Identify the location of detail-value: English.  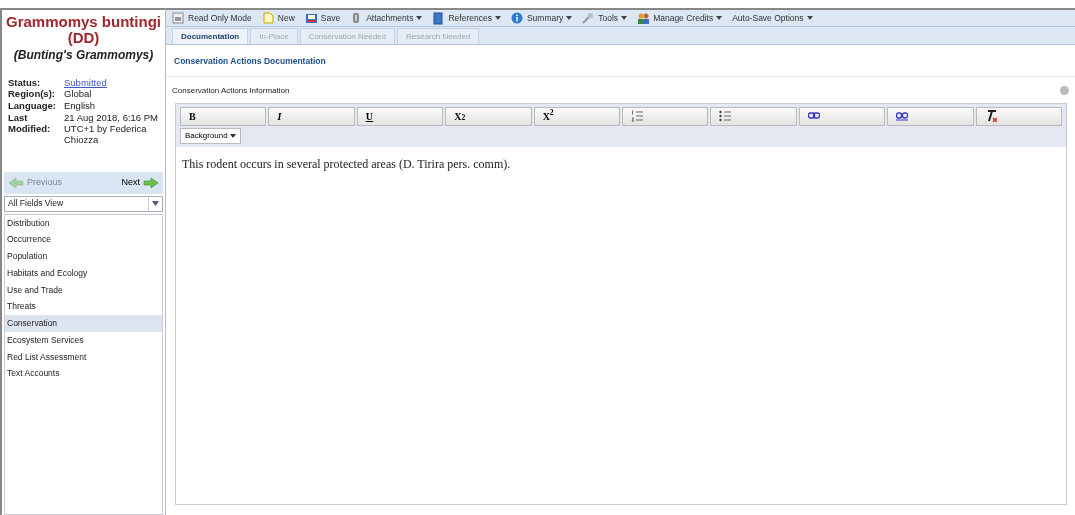
(80, 107).